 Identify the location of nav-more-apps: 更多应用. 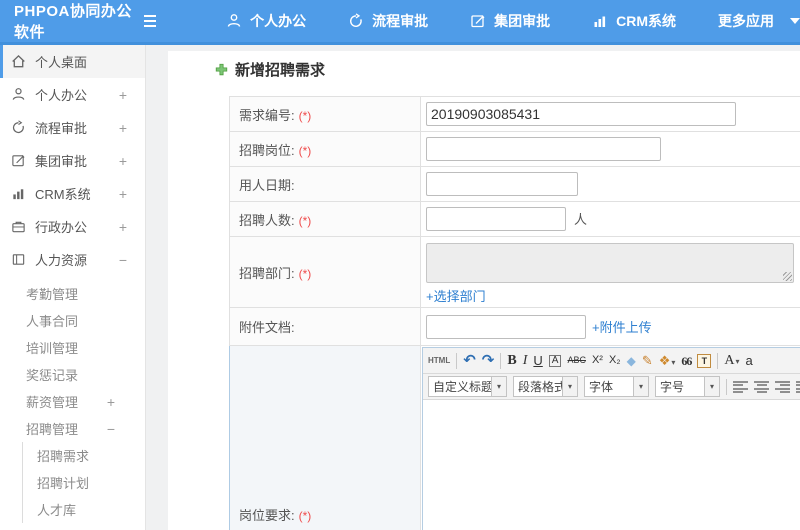
(746, 21).